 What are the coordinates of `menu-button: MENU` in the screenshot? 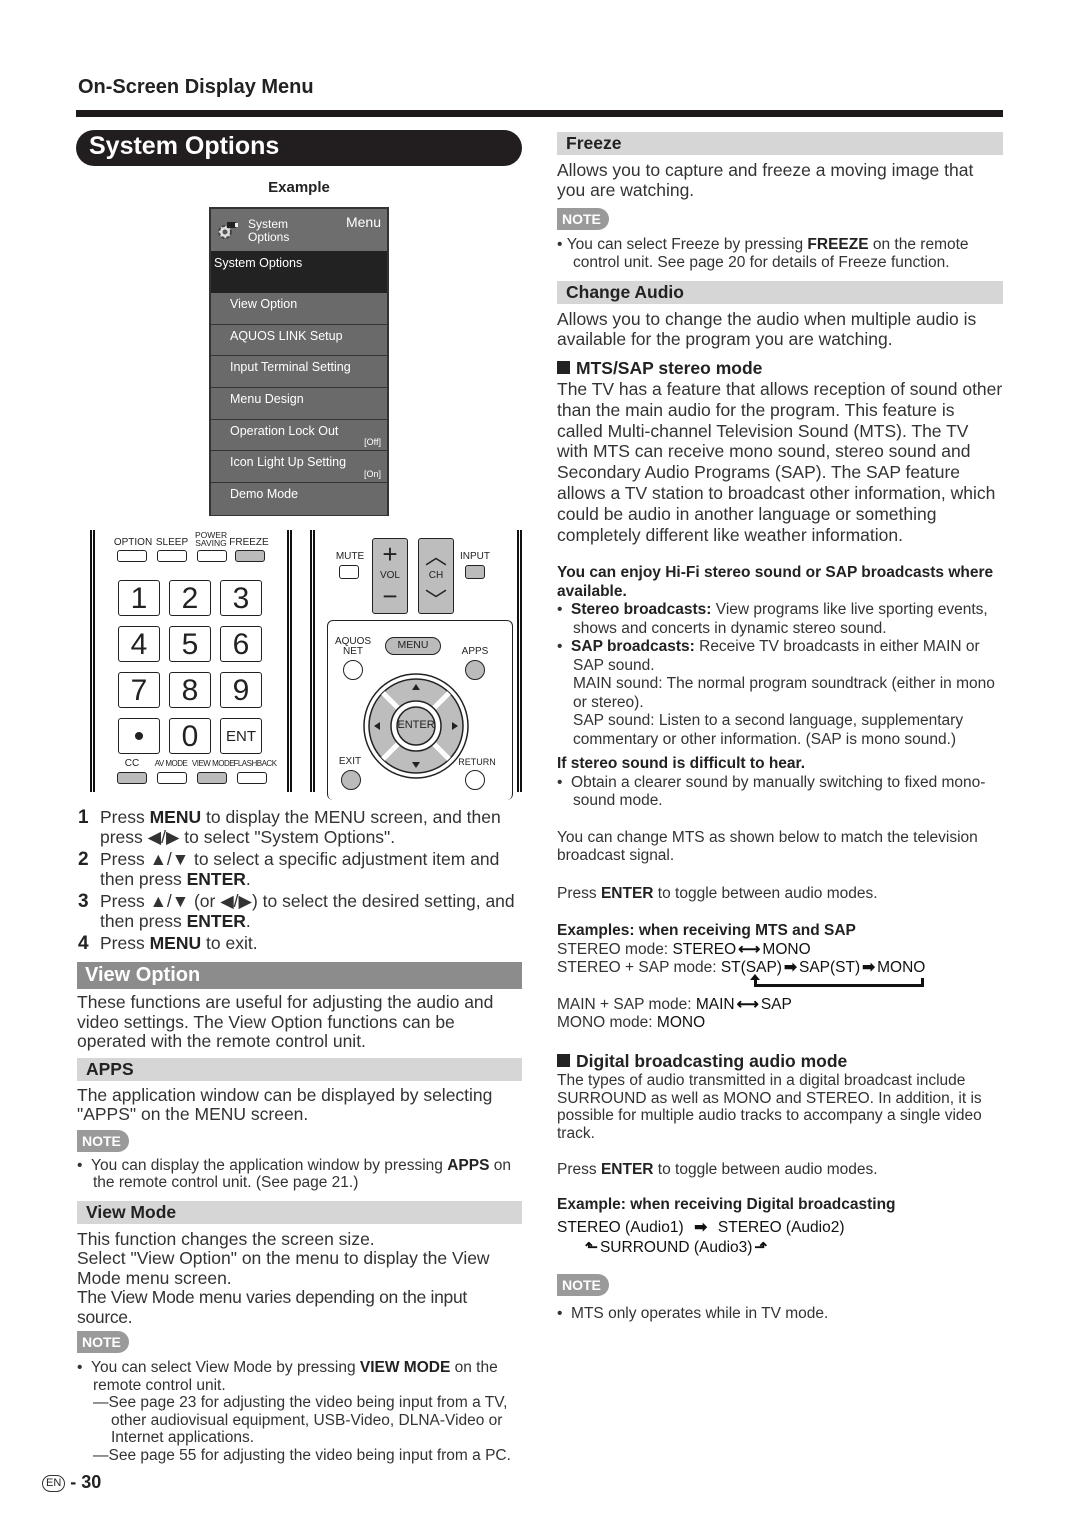 It's located at (413, 646).